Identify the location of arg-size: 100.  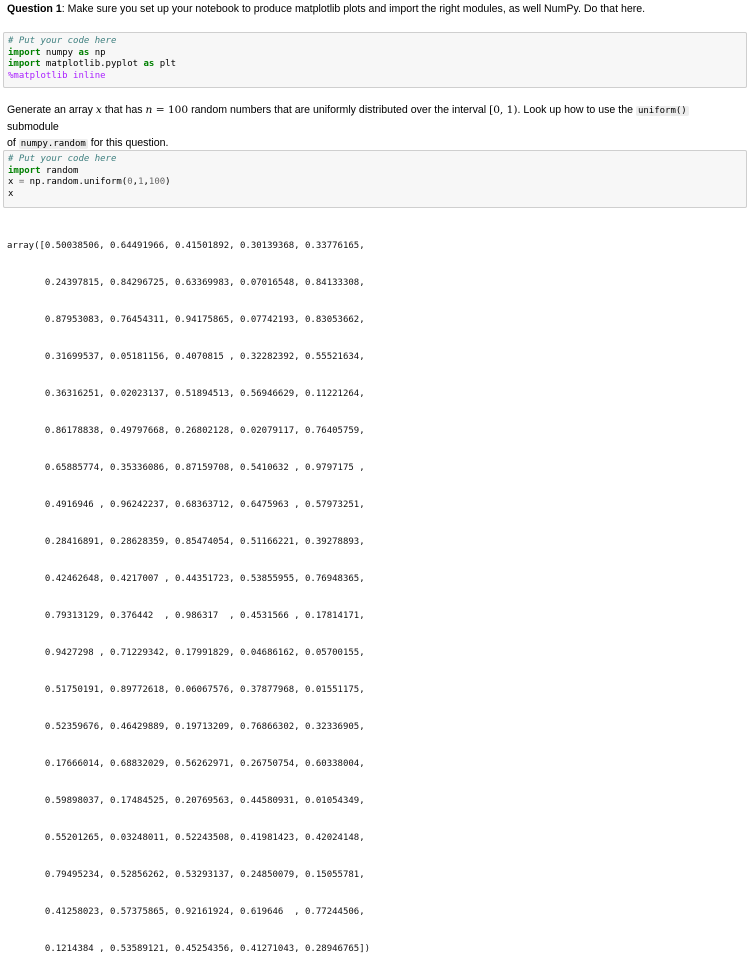
(157, 182).